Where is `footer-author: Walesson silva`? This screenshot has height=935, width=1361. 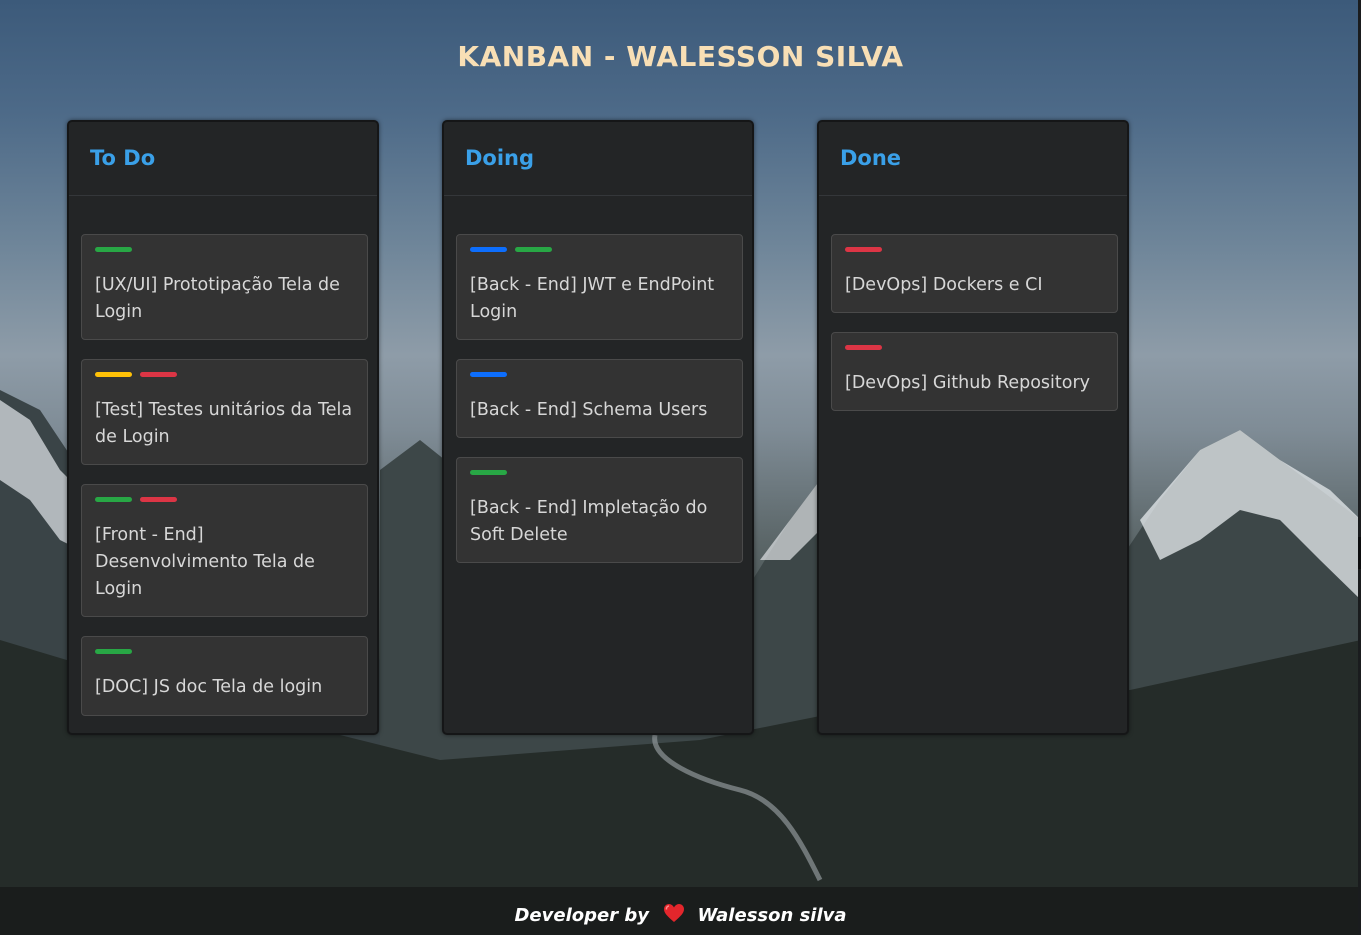
footer-author: Walesson silva is located at coordinates (772, 915).